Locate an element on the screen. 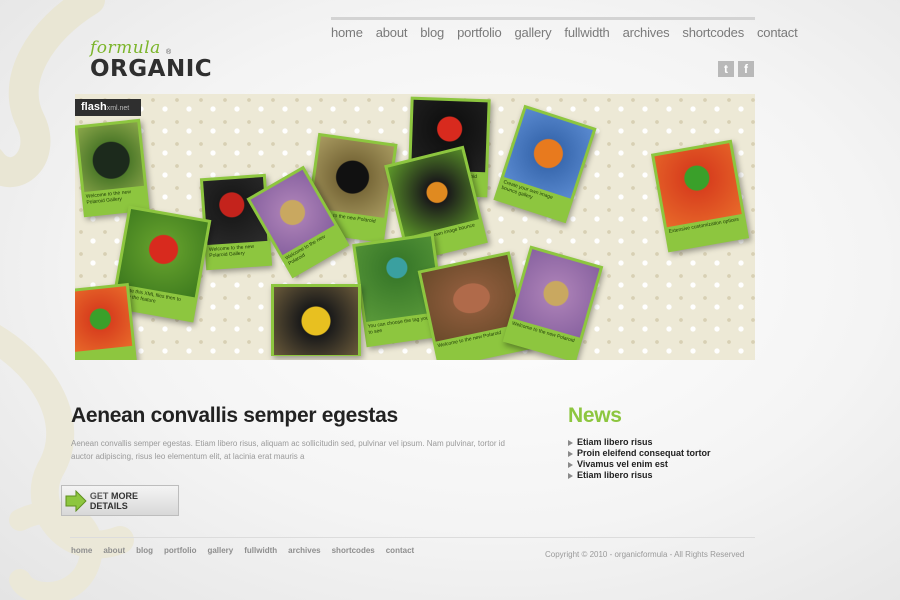 This screenshot has height=600, width=900. nav-item-gallery: gallery is located at coordinates (533, 32).